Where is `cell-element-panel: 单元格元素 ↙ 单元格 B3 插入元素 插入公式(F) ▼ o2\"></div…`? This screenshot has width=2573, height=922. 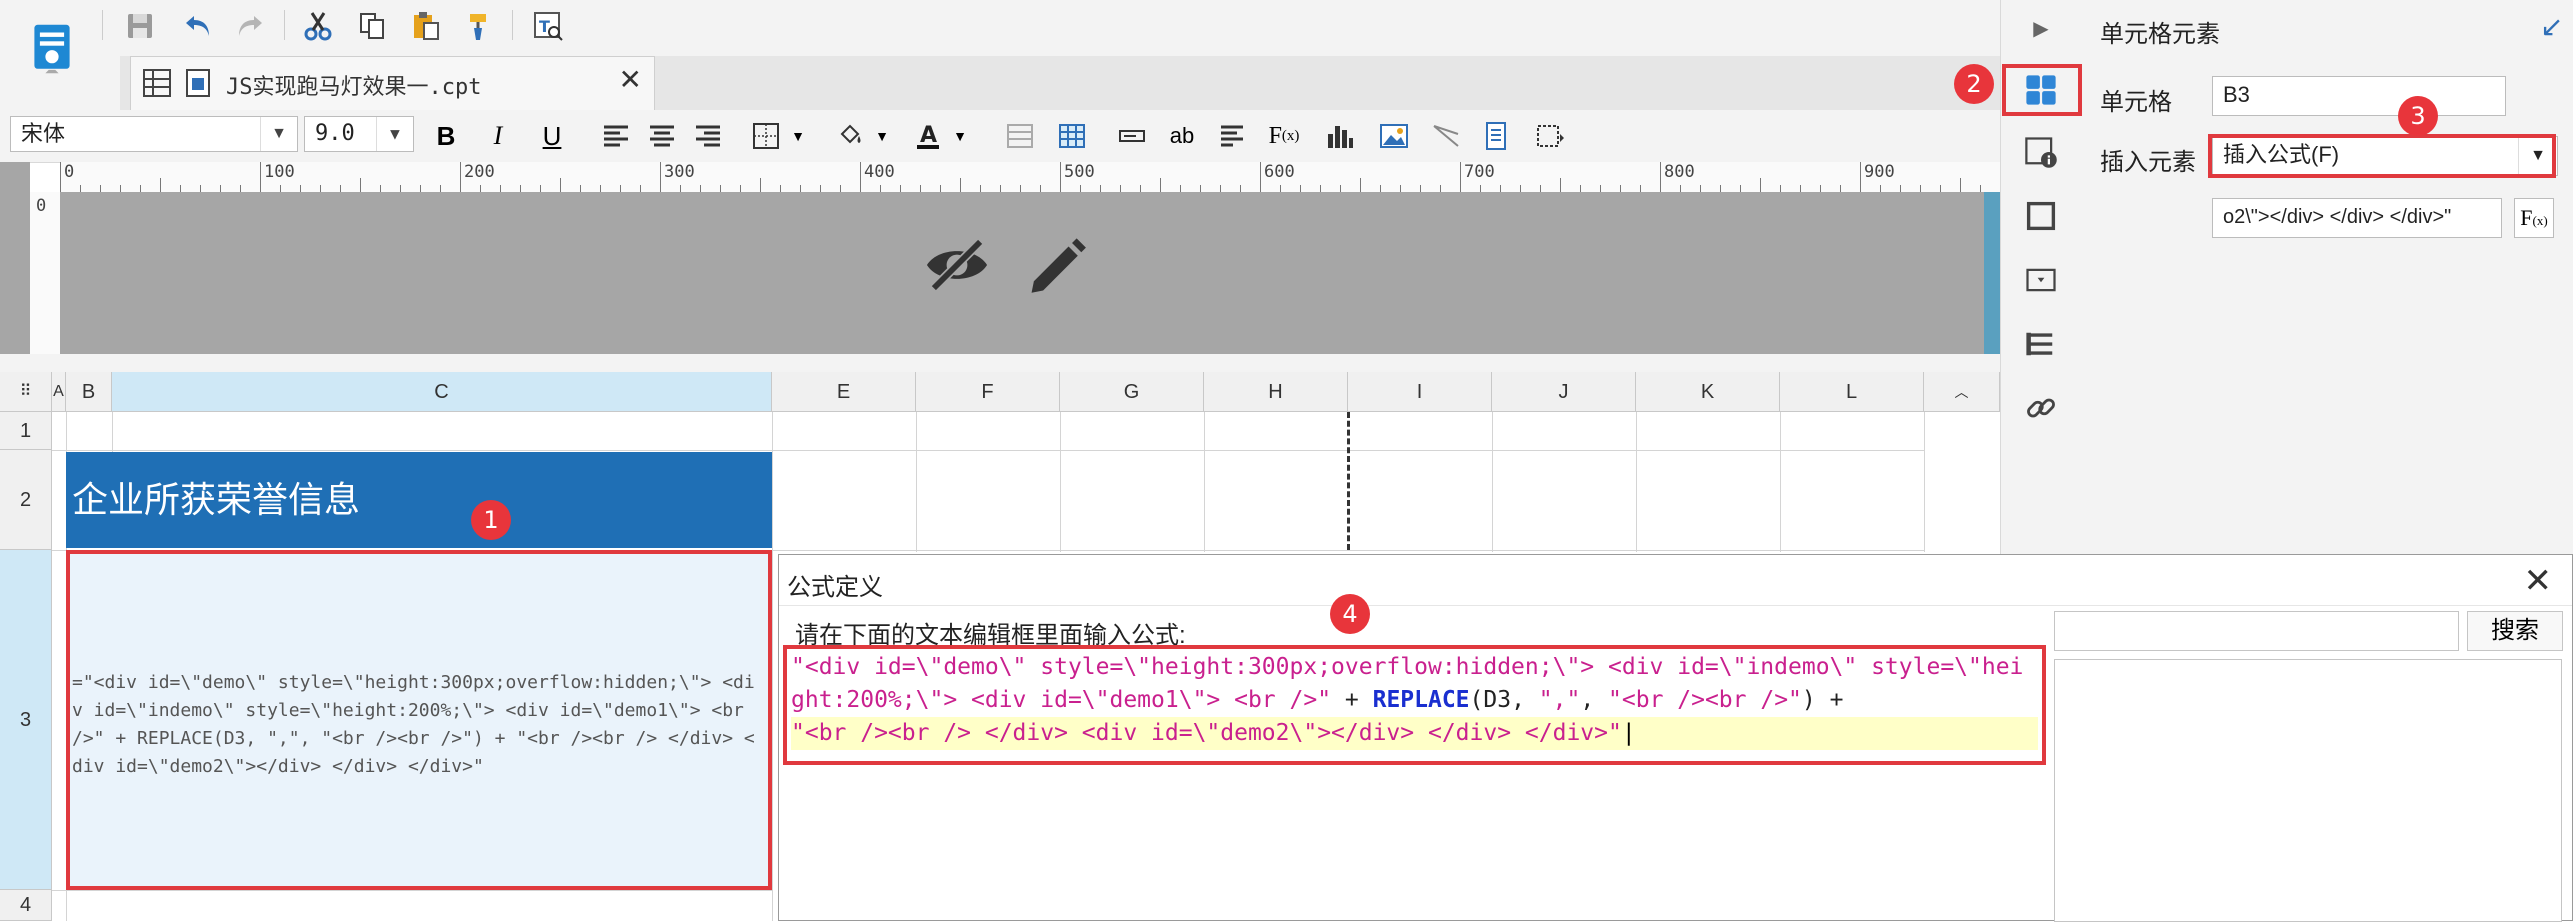 cell-element-panel: 单元格元素 ↙ 单元格 B3 插入元素 插入公式(F) ▼ o2\"></div… is located at coordinates (2326, 280).